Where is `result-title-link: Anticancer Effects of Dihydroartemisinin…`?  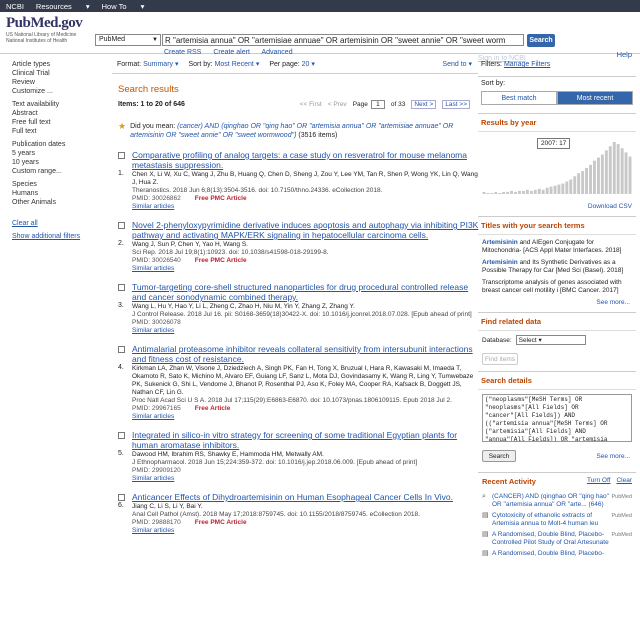 result-title-link: Anticancer Effects of Dihydroartemisinin… is located at coordinates (306, 497).